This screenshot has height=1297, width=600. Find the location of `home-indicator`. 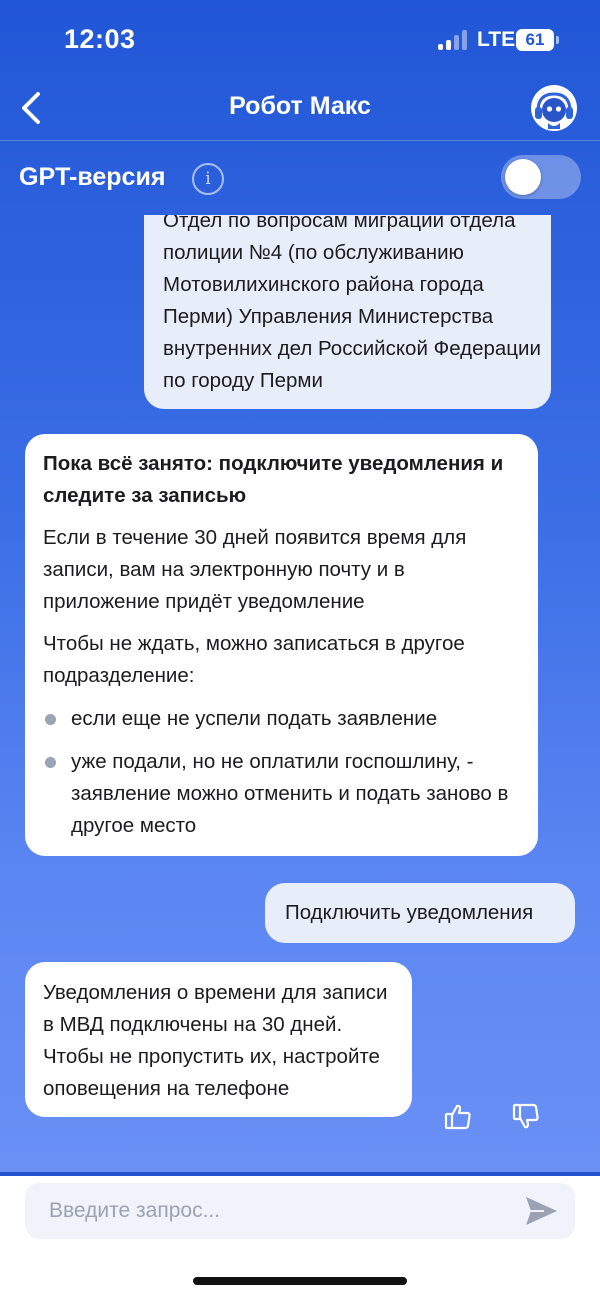

home-indicator is located at coordinates (300, 1281).